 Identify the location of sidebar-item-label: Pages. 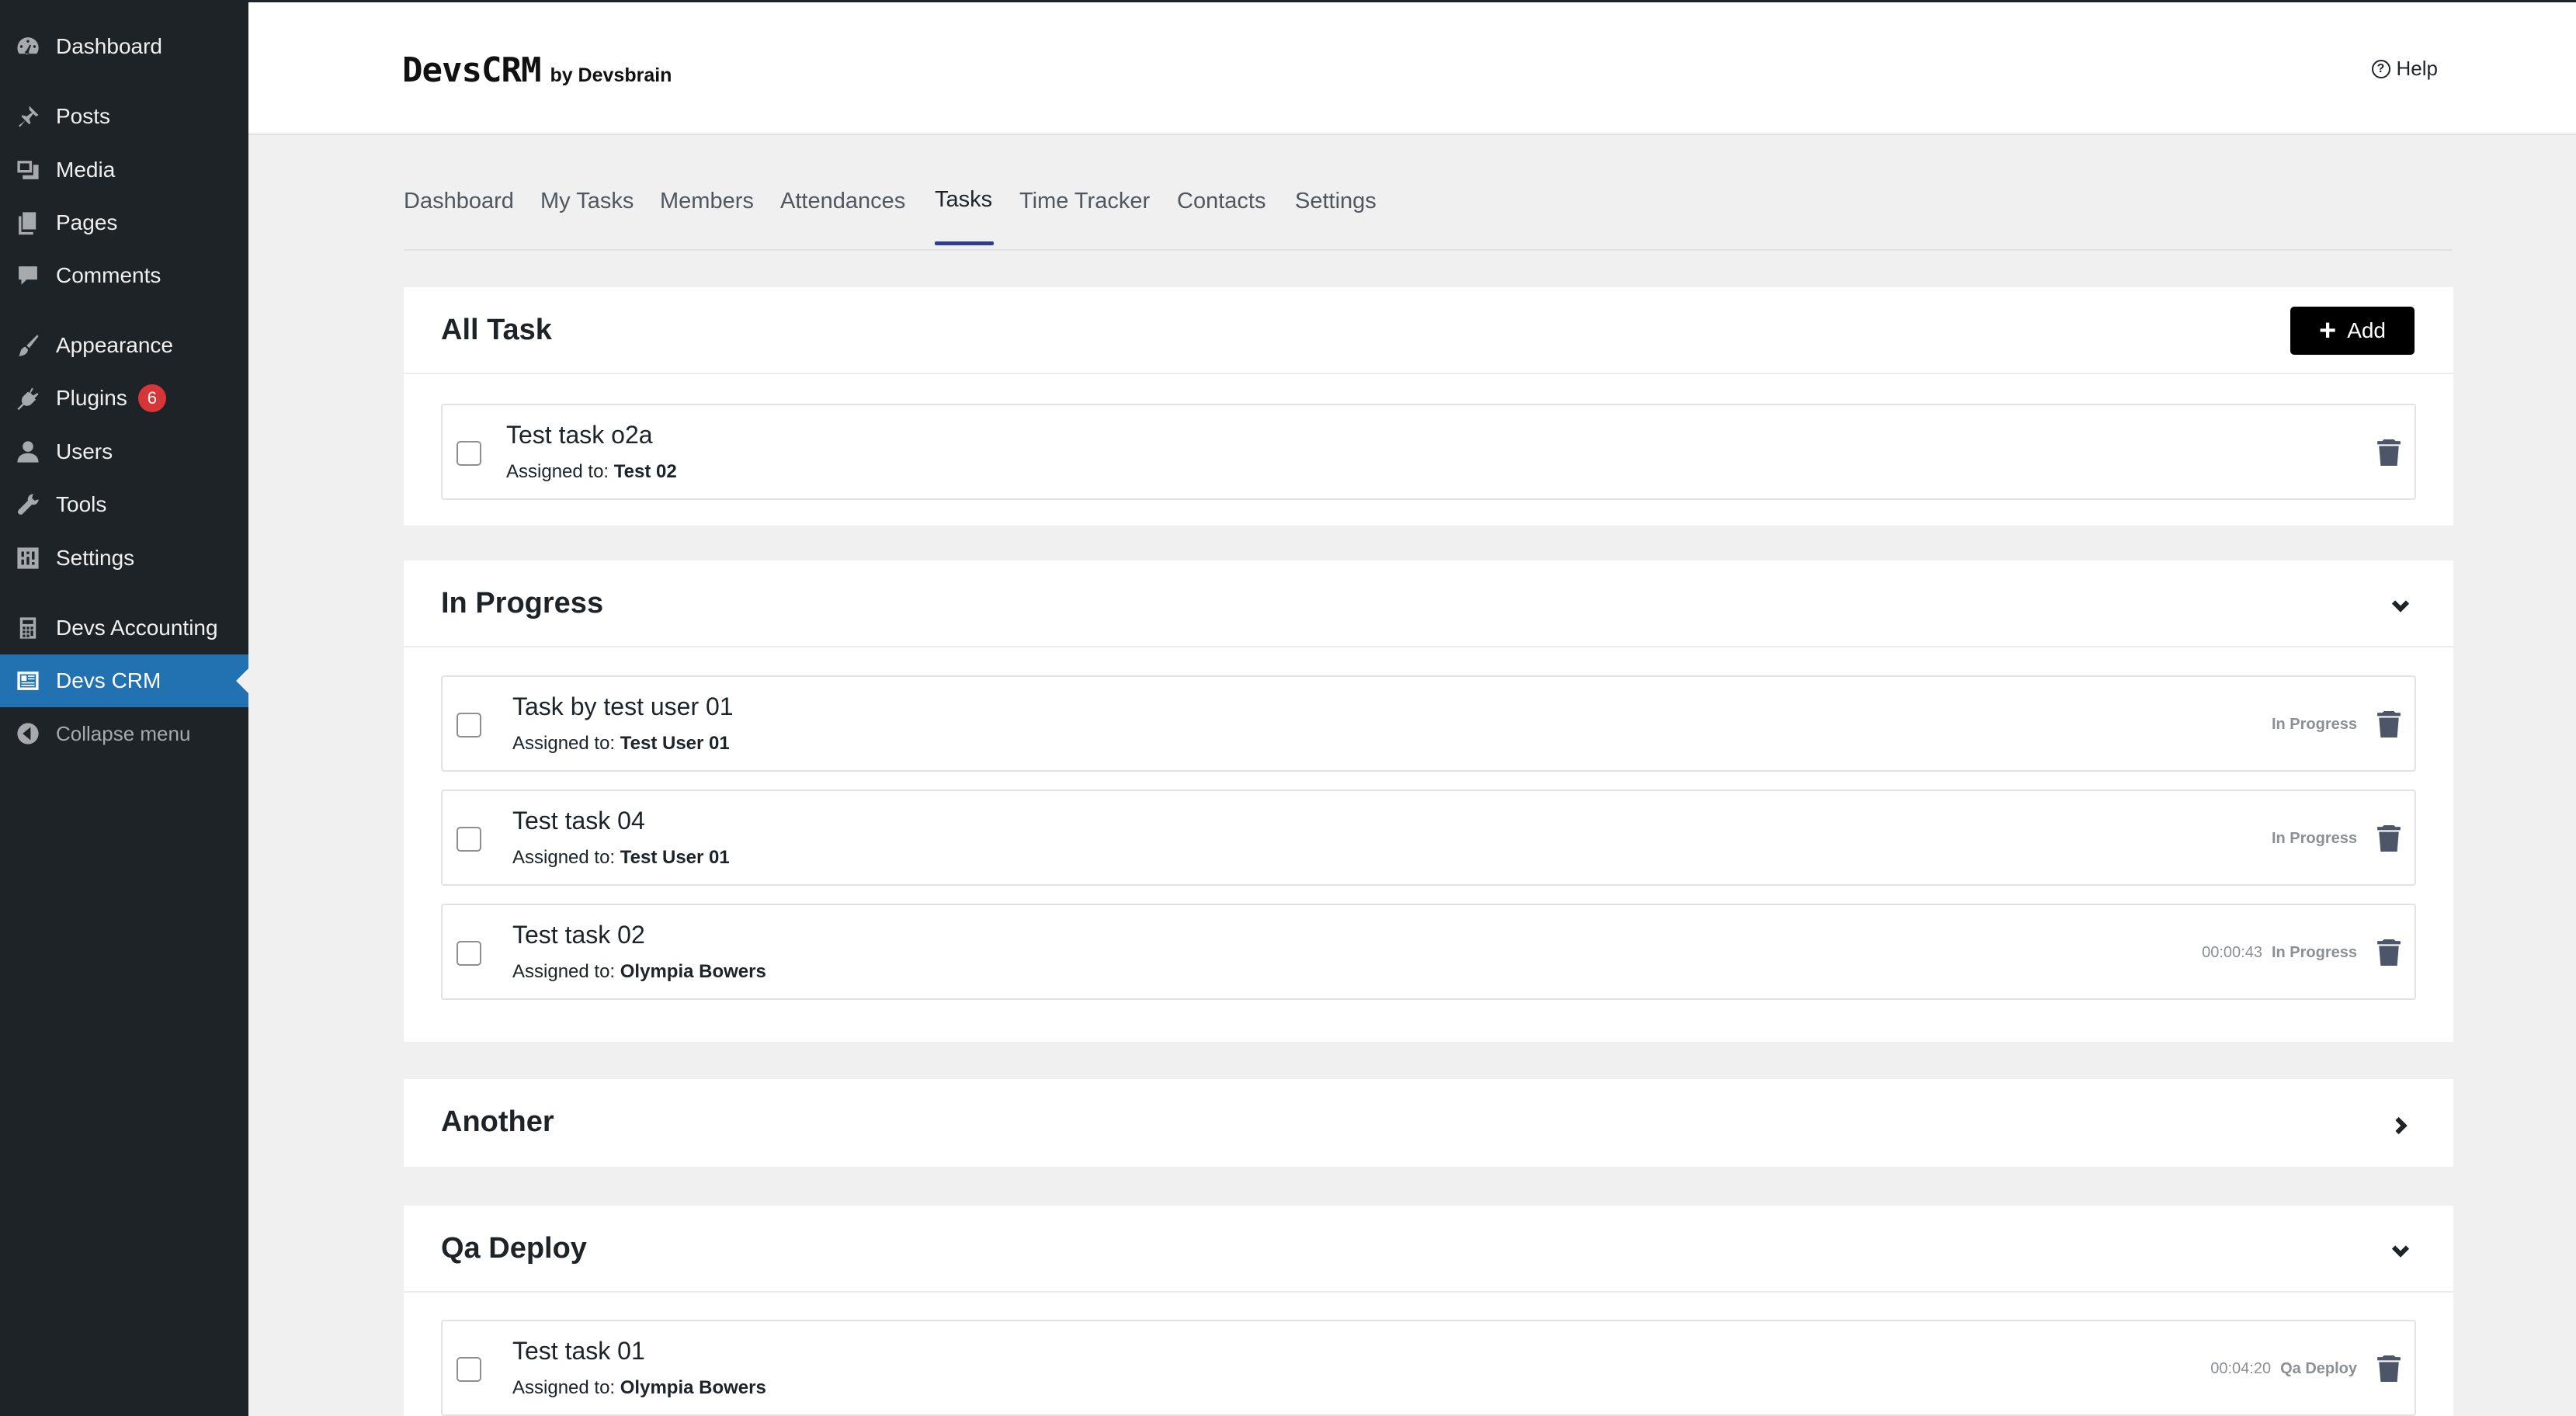
(87, 222).